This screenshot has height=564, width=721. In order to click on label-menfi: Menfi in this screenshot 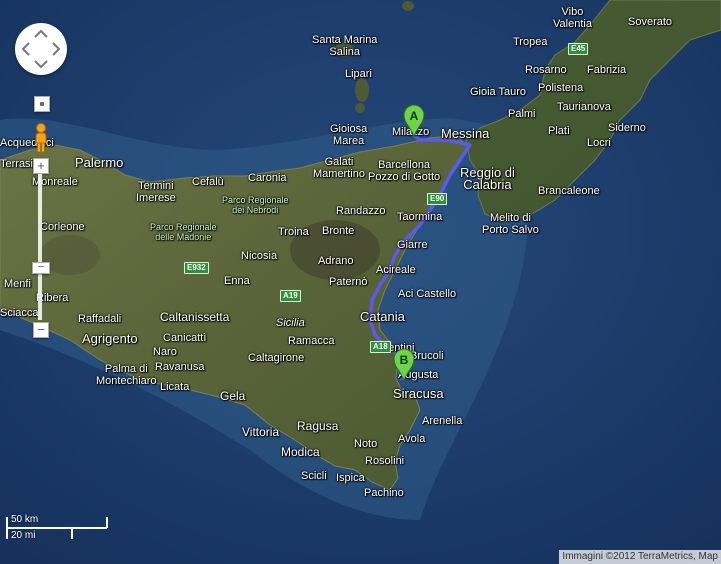, I will do `click(17, 284)`.